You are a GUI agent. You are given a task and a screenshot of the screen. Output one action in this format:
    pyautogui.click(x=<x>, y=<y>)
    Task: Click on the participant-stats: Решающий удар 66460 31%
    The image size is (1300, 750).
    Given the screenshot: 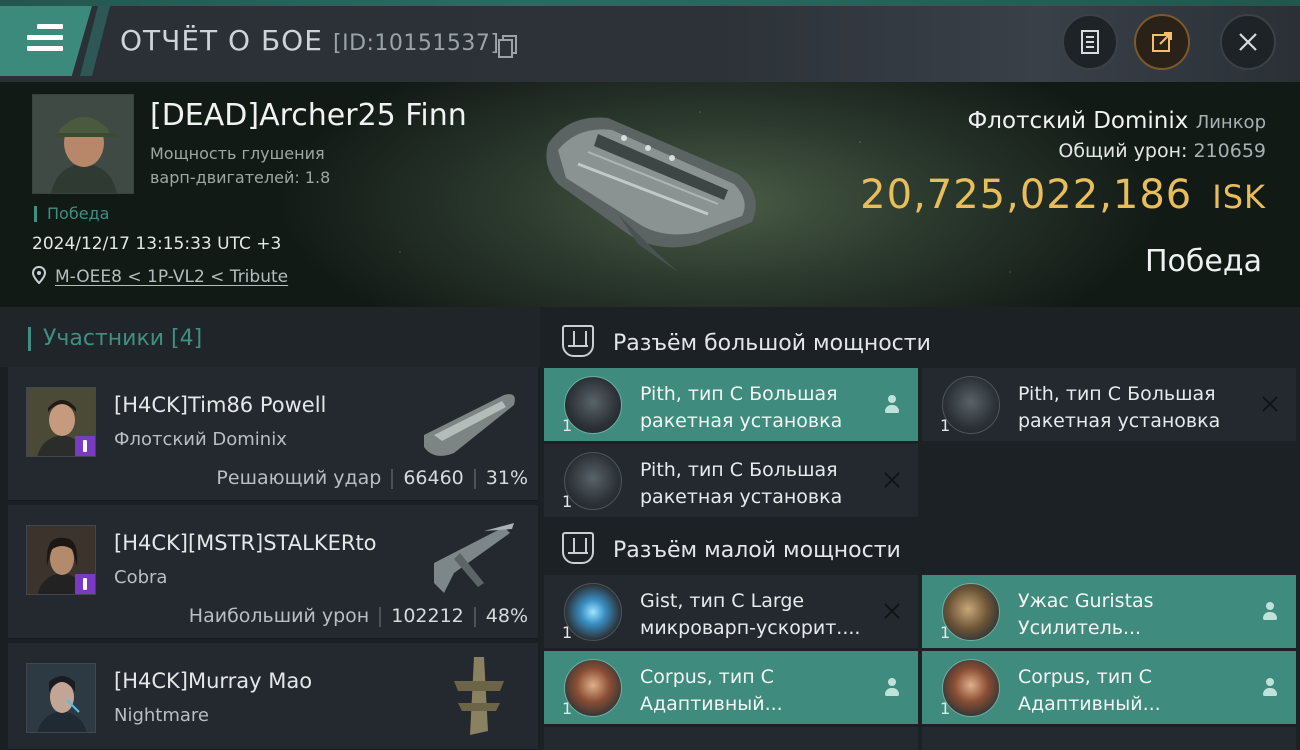 What is the action you would take?
    pyautogui.click(x=372, y=478)
    